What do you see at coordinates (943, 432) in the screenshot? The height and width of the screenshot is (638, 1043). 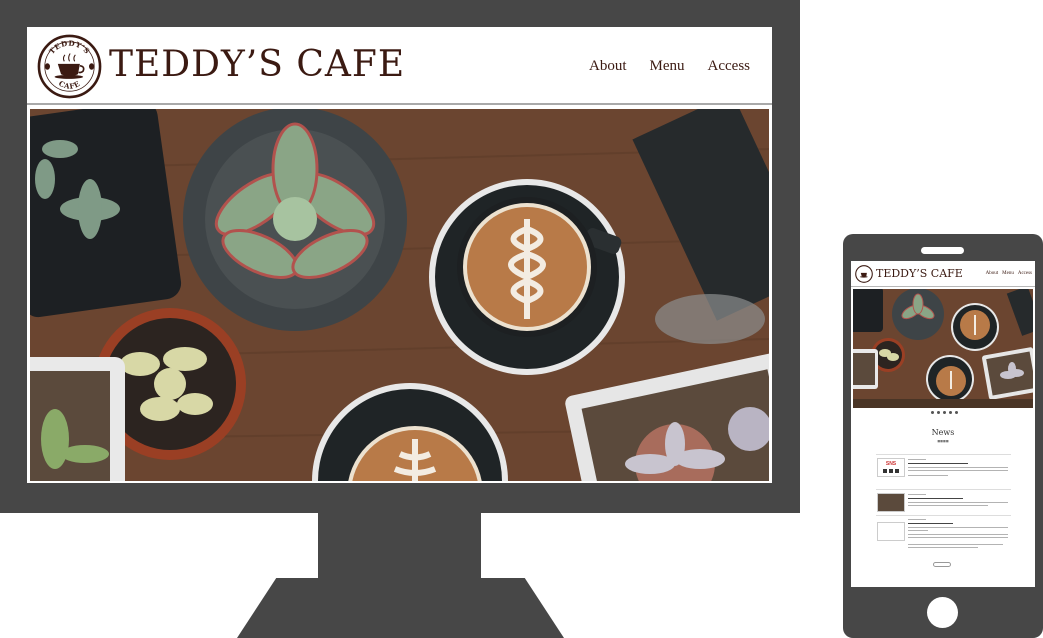 I see `news-heading: News` at bounding box center [943, 432].